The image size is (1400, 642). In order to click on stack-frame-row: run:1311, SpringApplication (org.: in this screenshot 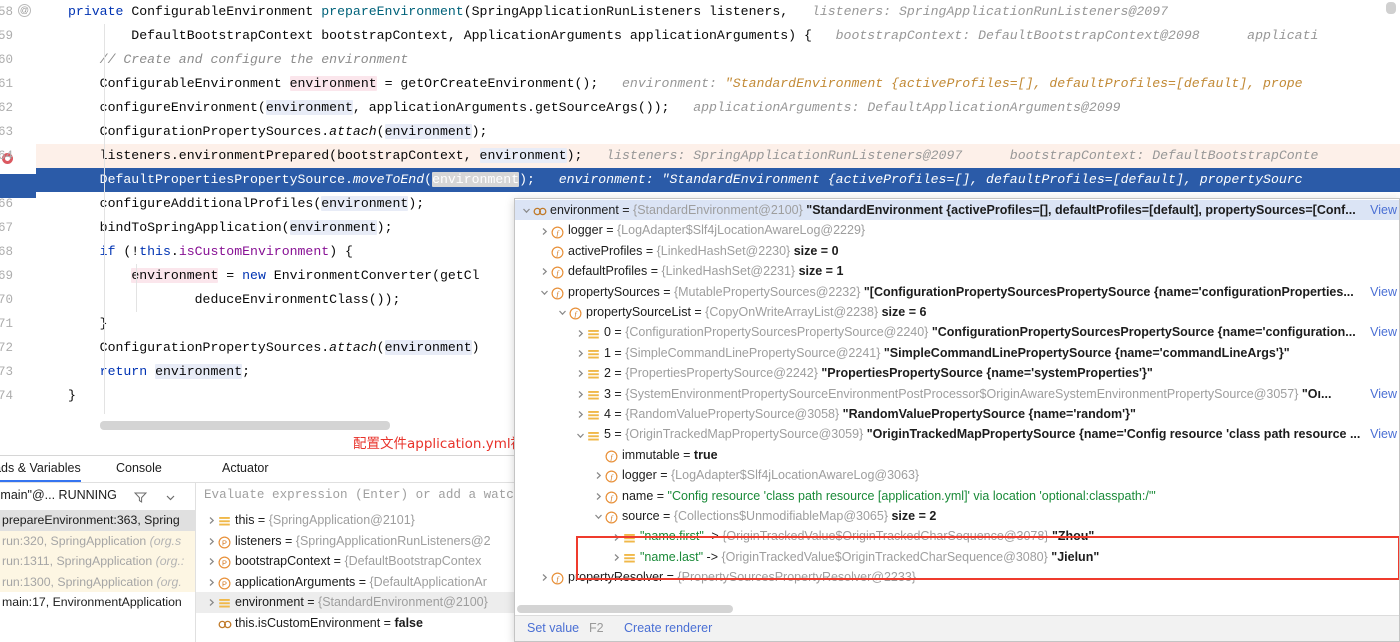, I will do `click(97, 561)`.